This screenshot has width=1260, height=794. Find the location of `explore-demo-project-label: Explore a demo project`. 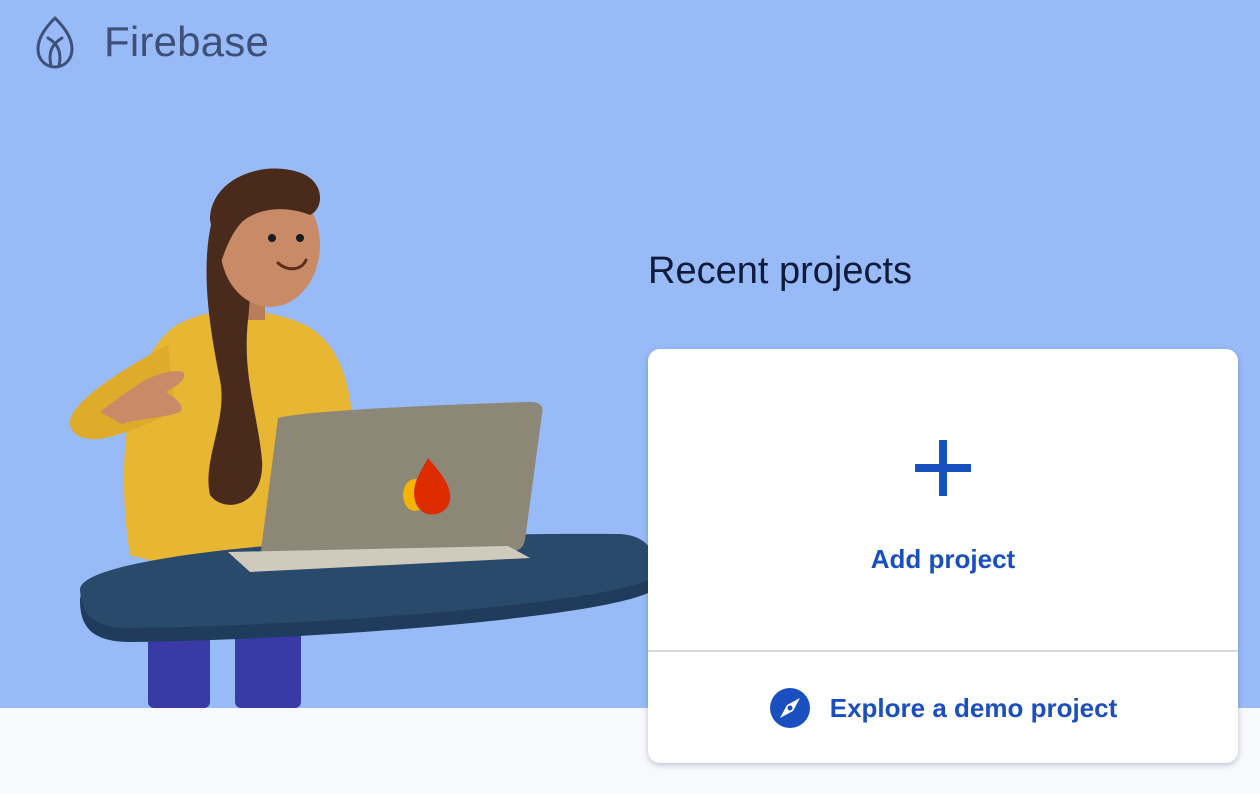

explore-demo-project-label: Explore a demo project is located at coordinates (973, 707).